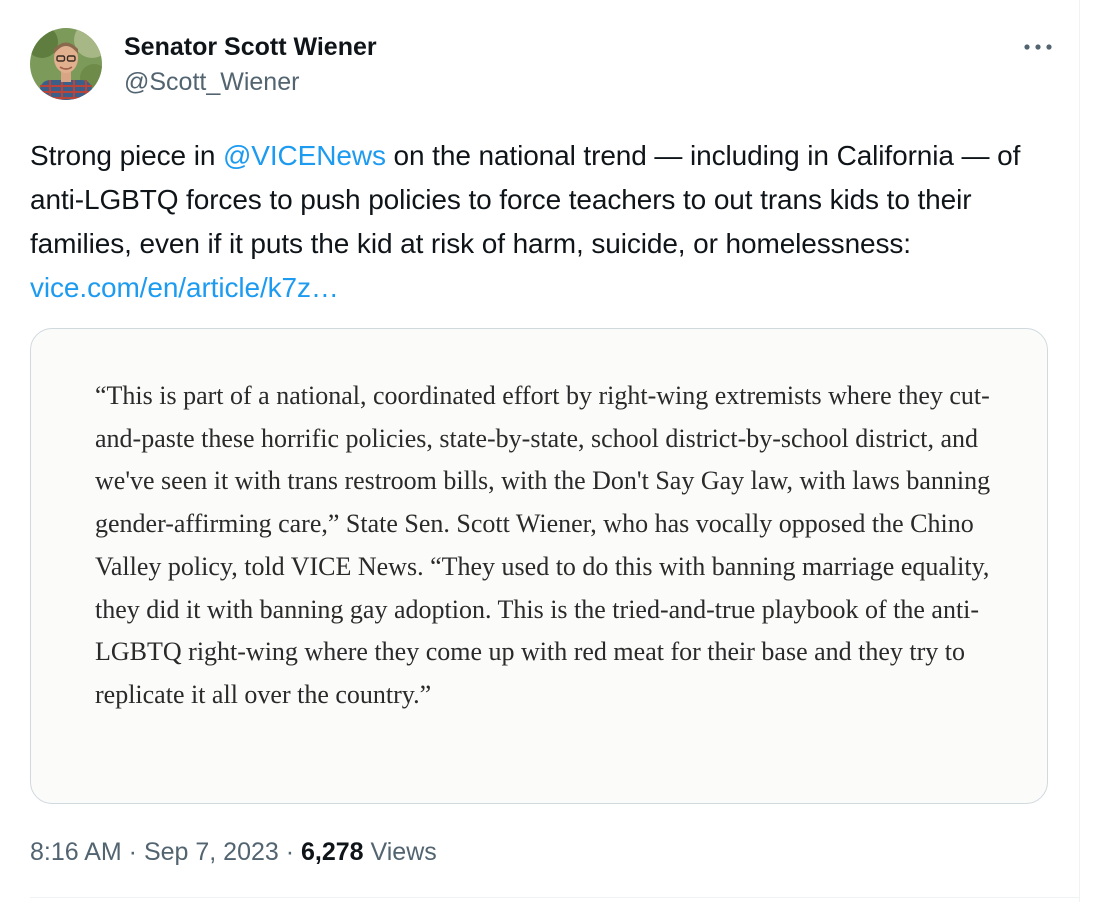 This screenshot has width=1100, height=902. I want to click on mention-link: @VICENews, so click(304, 155).